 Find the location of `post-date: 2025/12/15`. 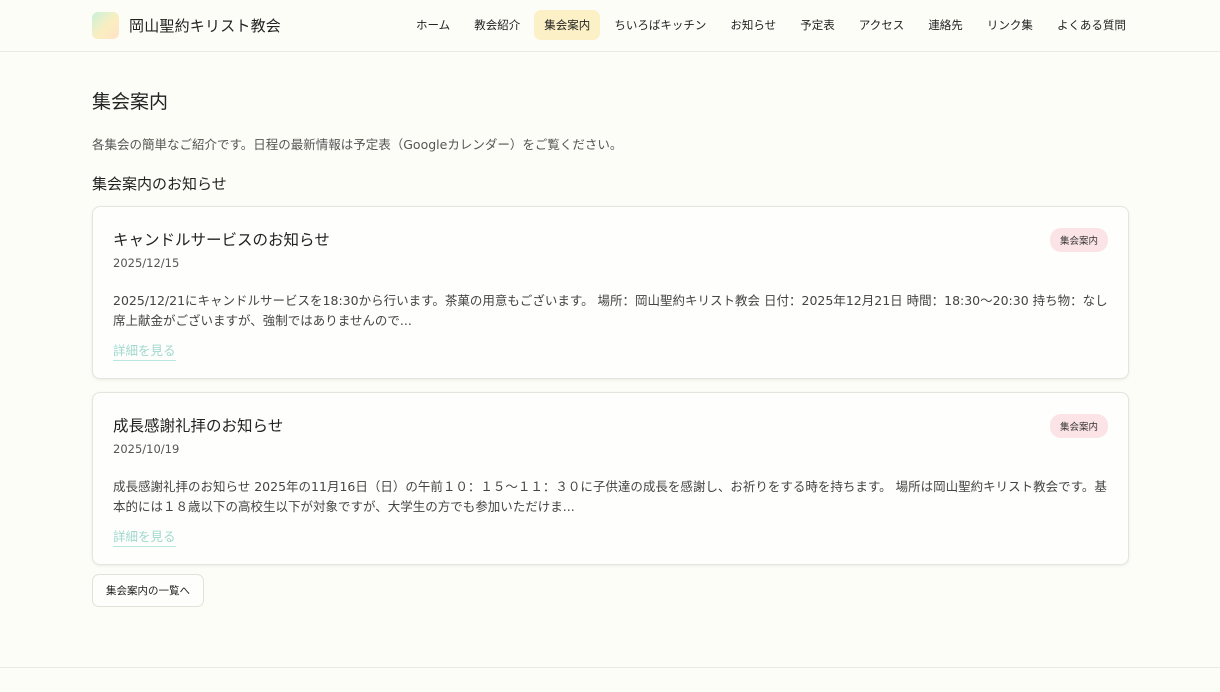

post-date: 2025/12/15 is located at coordinates (146, 263).